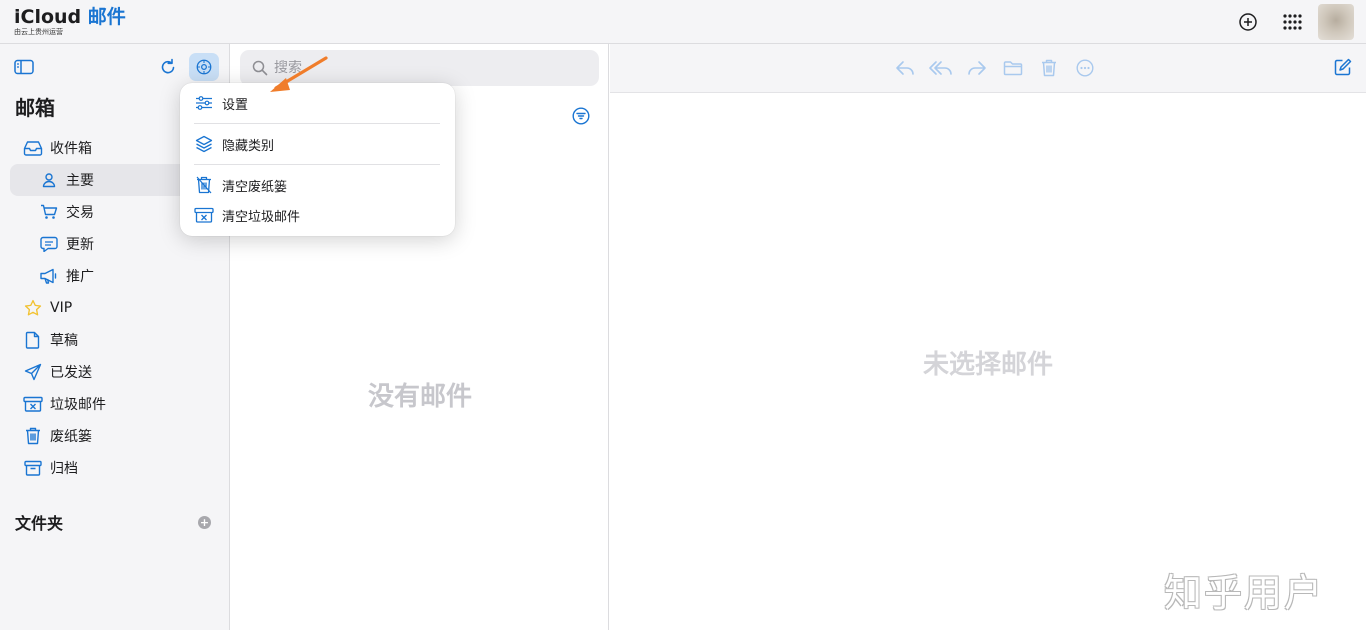  Describe the element at coordinates (204, 103) in the screenshot. I see `sliders-icon` at that location.